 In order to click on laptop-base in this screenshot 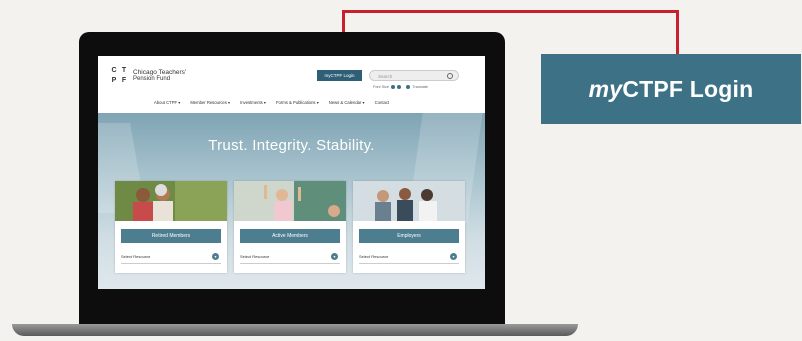, I will do `click(295, 330)`.